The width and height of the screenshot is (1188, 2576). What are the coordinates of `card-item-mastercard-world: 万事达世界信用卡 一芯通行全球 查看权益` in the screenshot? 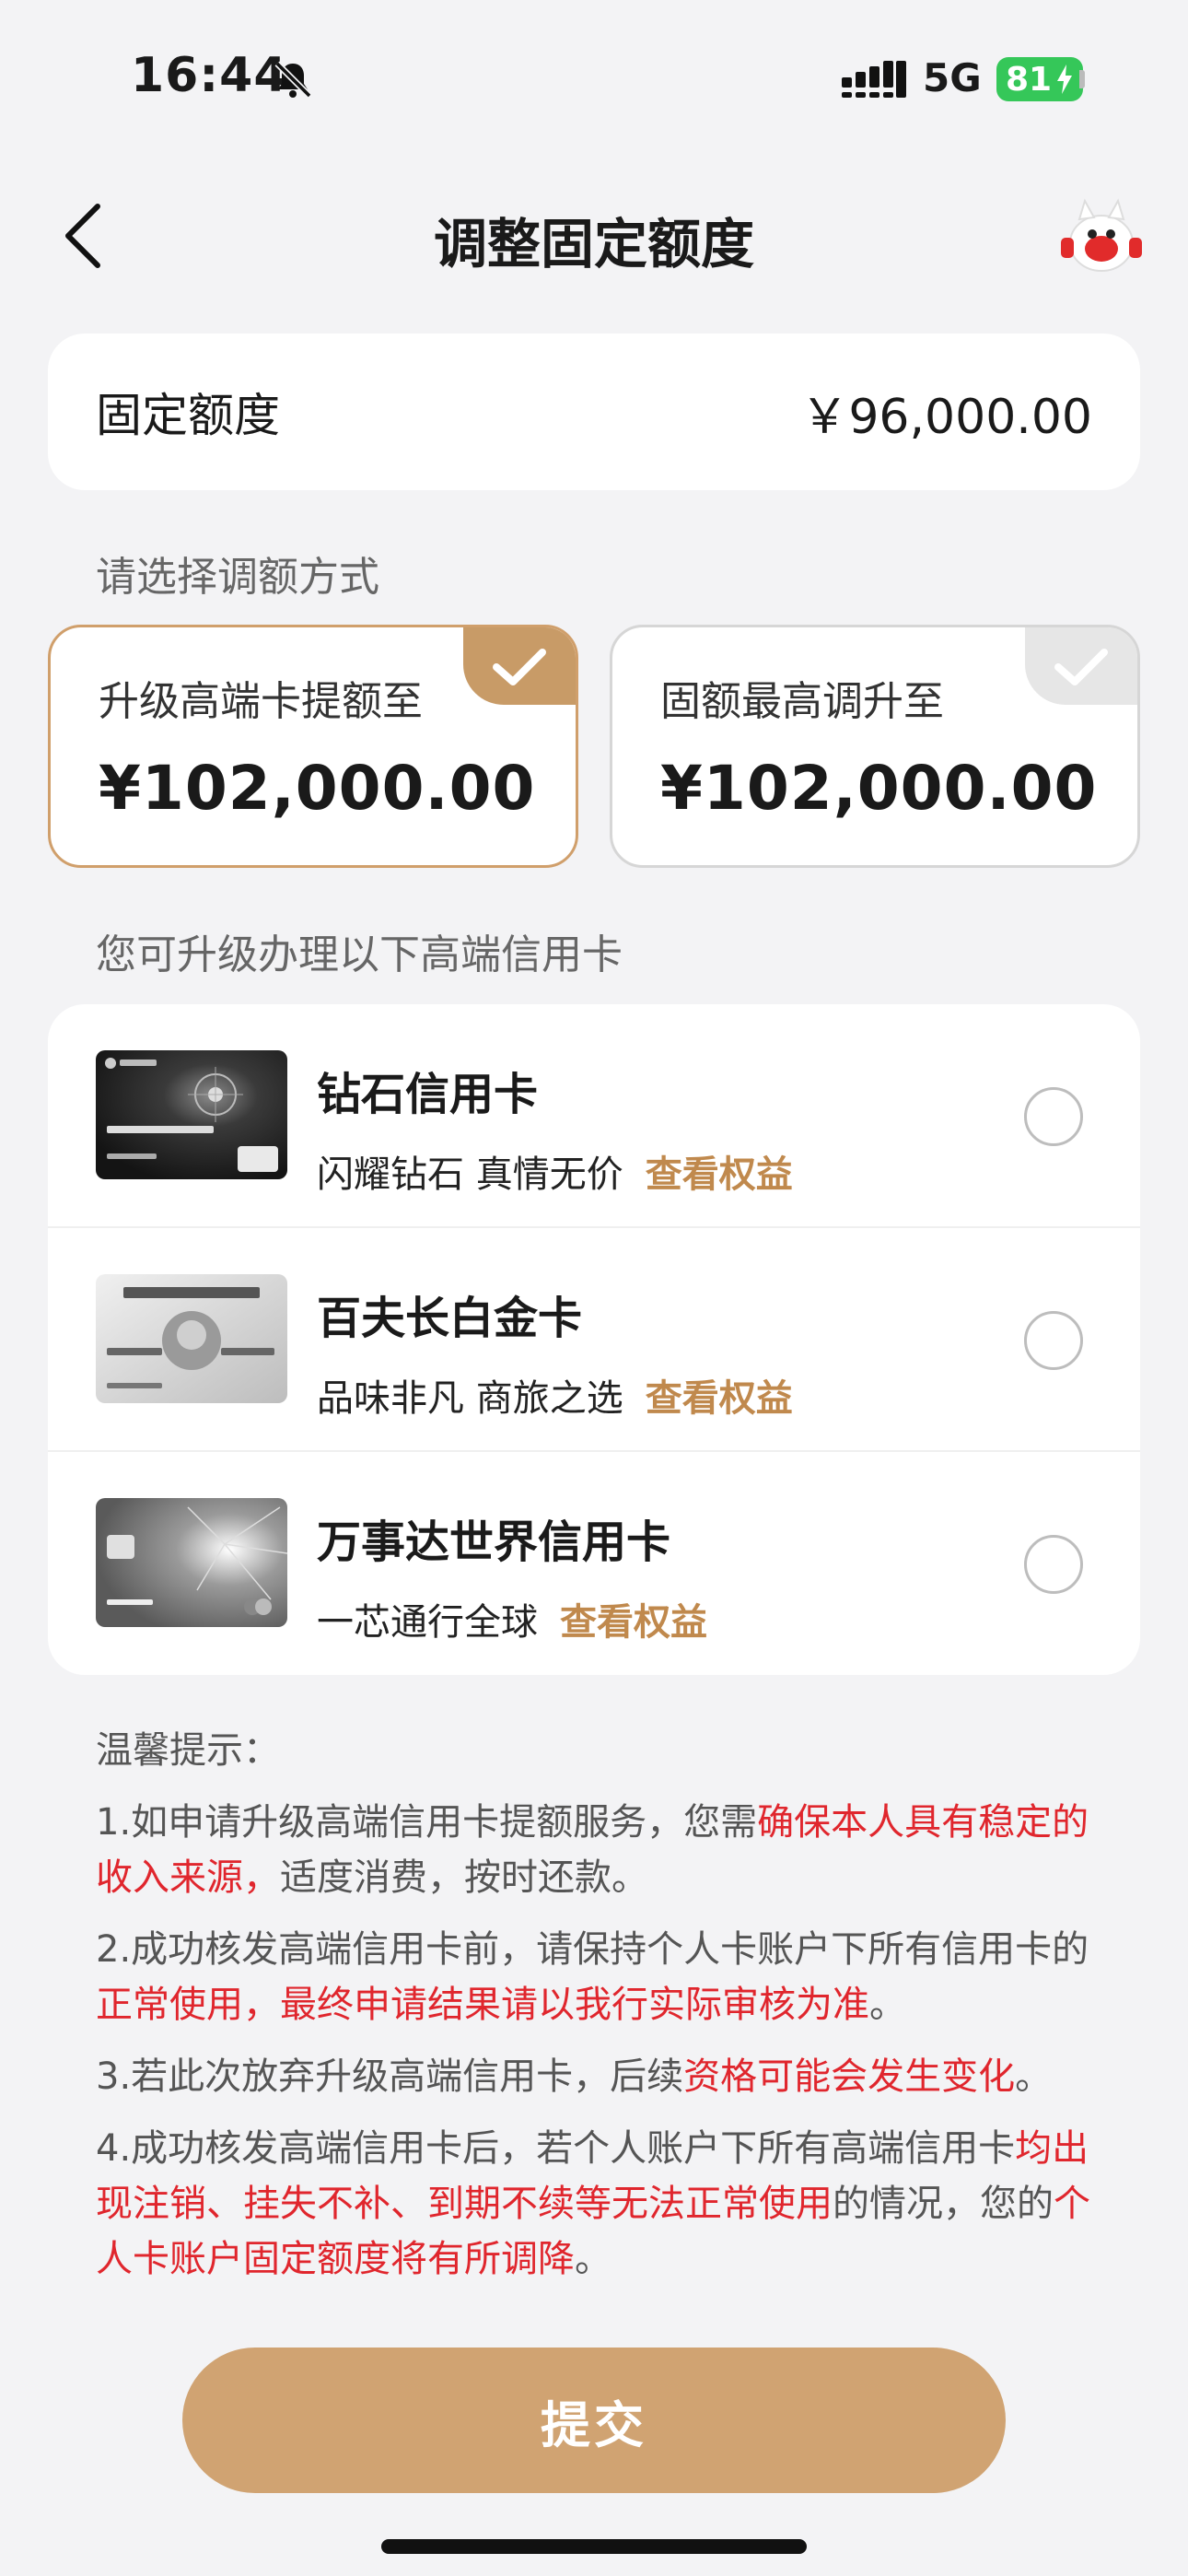 It's located at (594, 1563).